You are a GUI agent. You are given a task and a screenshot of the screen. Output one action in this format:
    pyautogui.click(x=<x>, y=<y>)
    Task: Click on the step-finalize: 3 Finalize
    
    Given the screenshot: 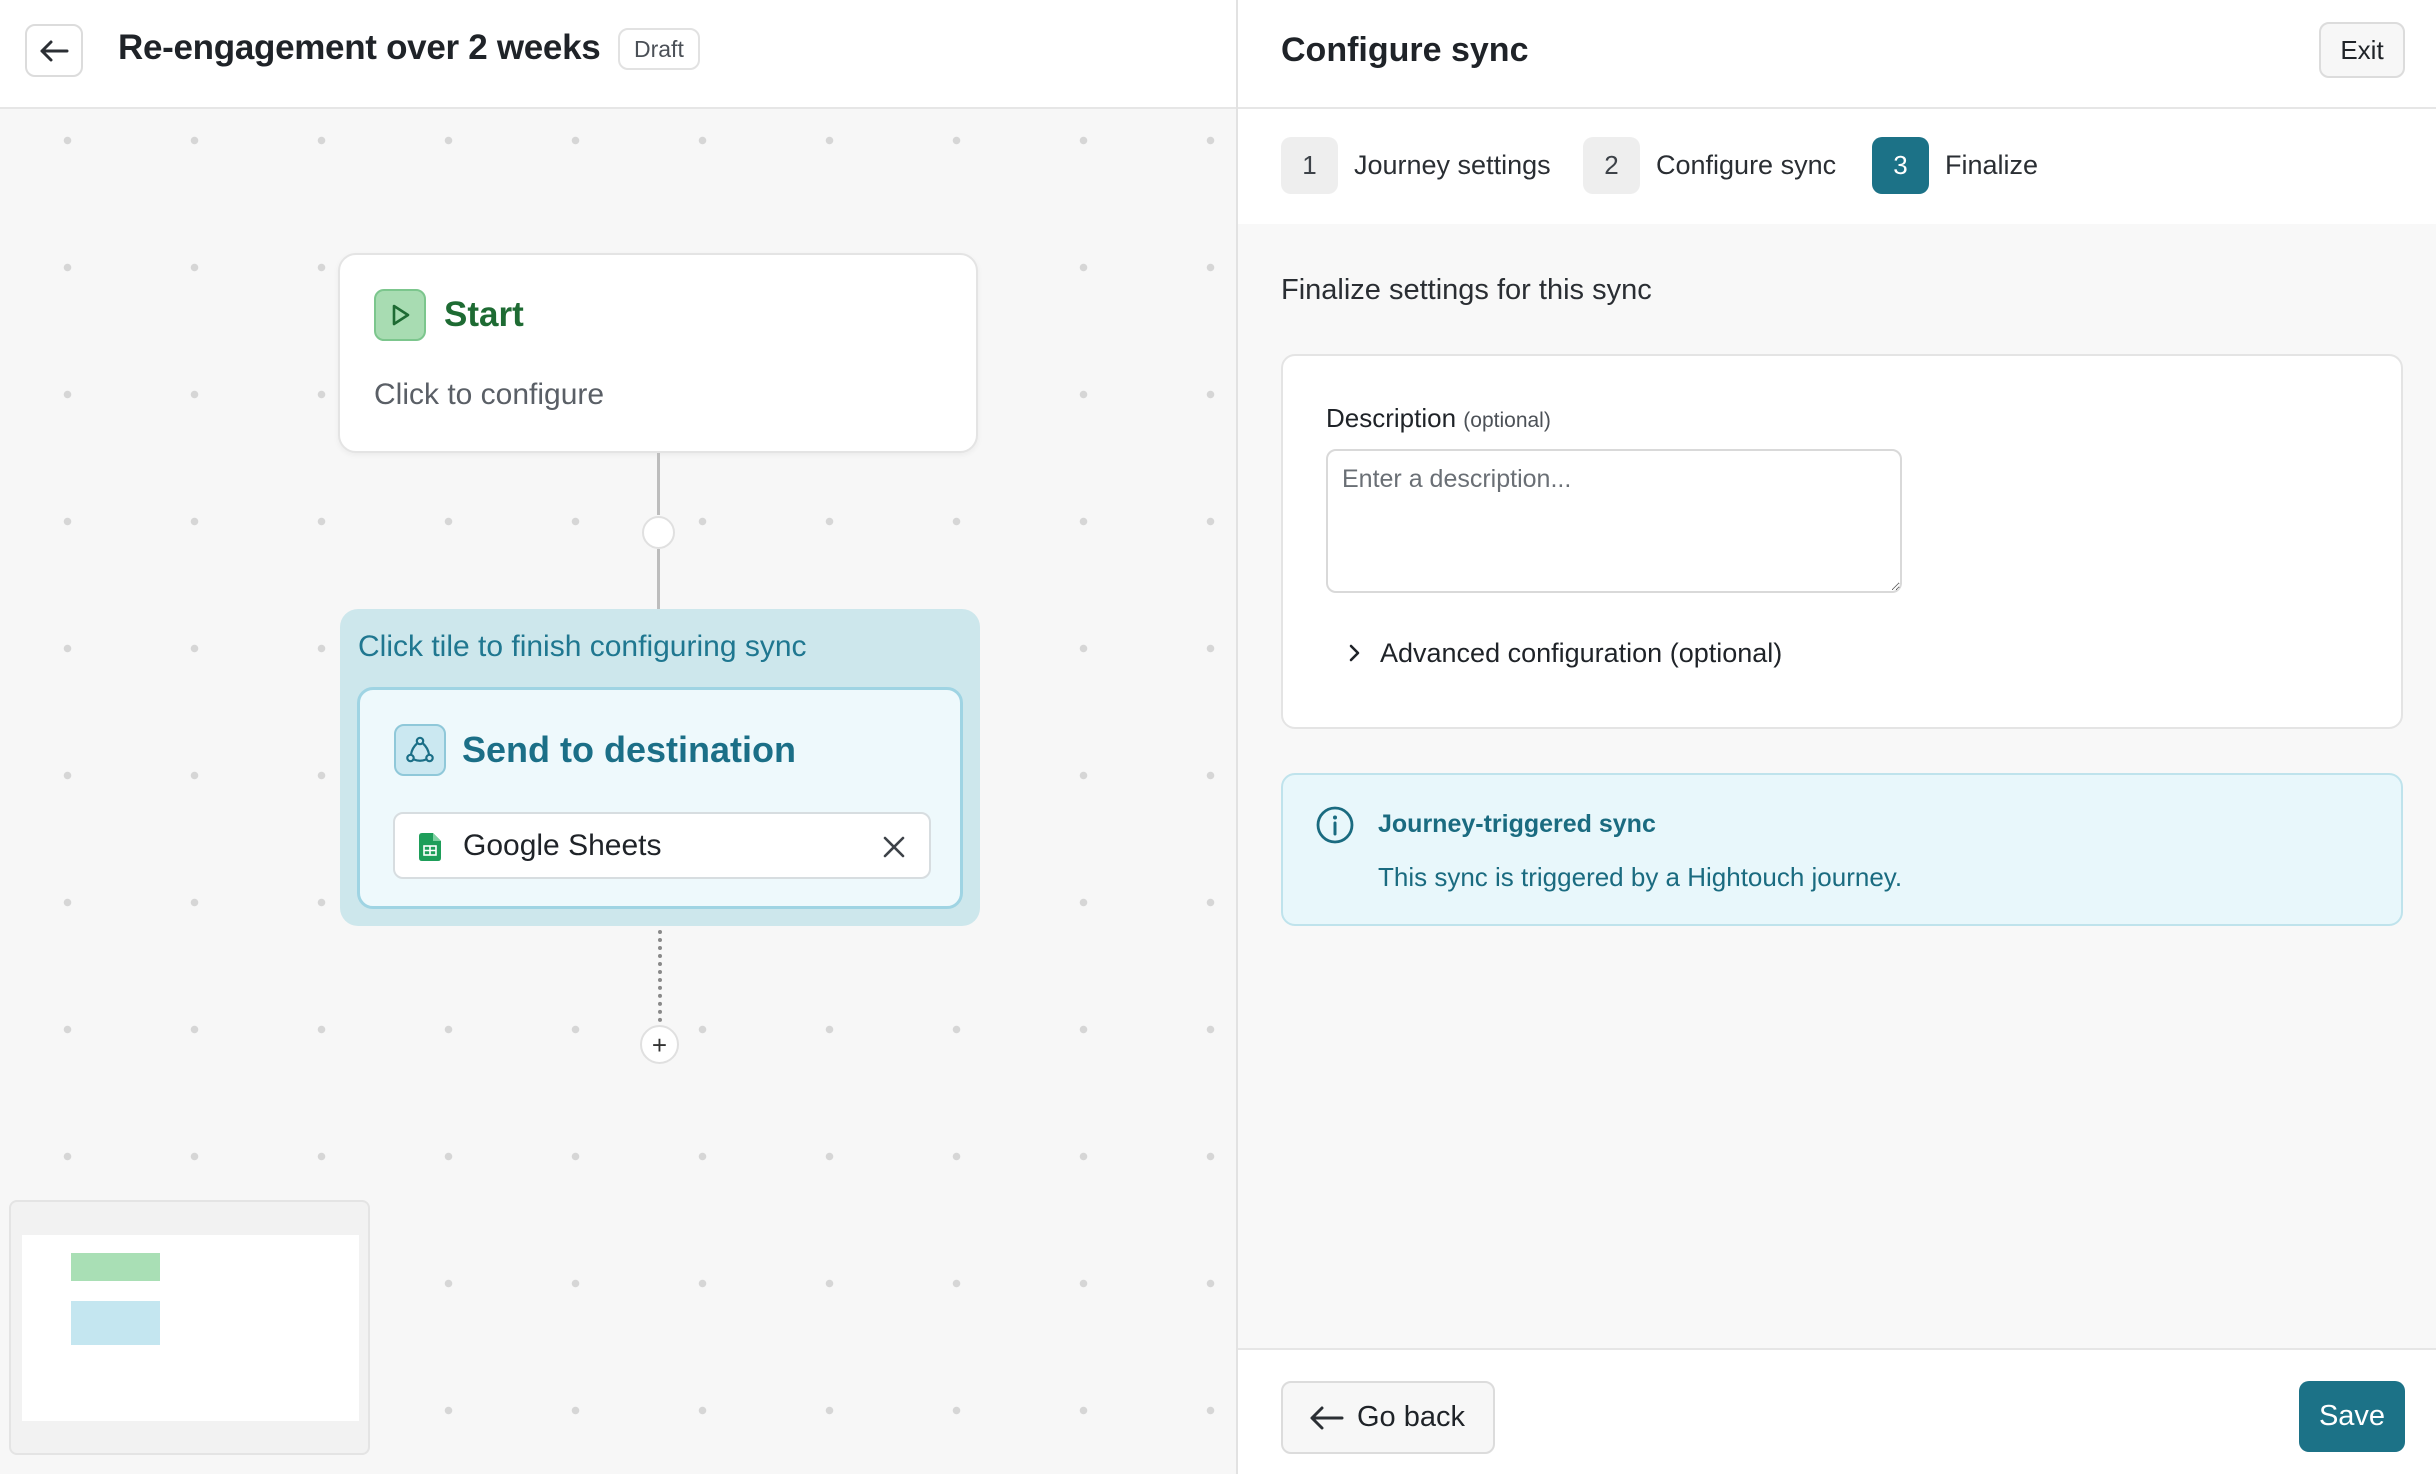 What is the action you would take?
    pyautogui.click(x=1955, y=165)
    